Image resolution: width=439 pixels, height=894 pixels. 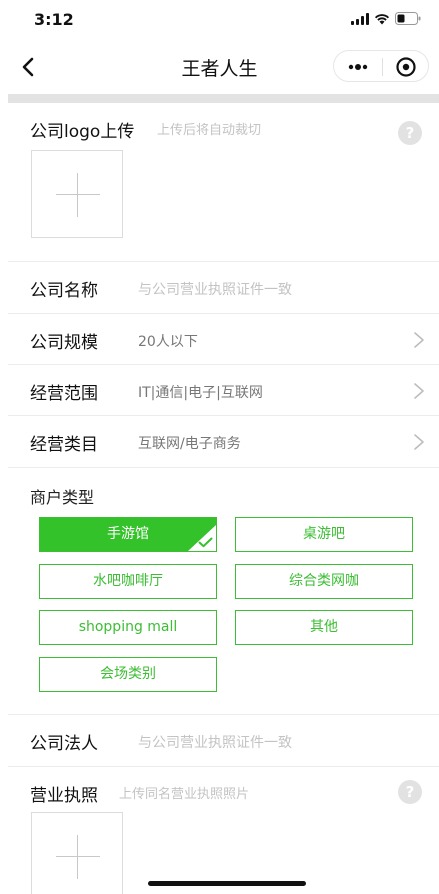 I want to click on merchant-type-option-label: 水吧咖啡厅, so click(x=128, y=581).